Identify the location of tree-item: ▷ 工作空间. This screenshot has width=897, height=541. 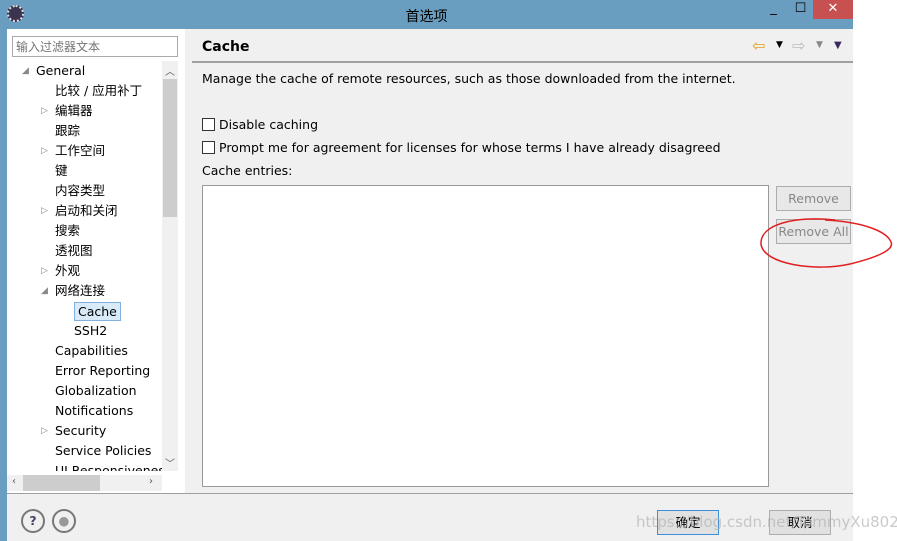
(84, 151).